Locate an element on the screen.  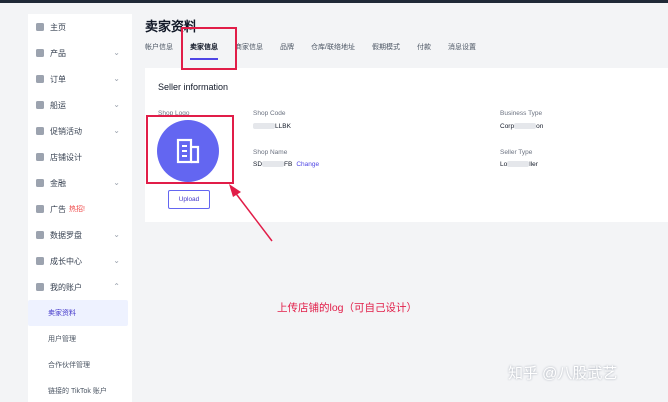
watermark: 知乎 @八股武艺 is located at coordinates (563, 373).